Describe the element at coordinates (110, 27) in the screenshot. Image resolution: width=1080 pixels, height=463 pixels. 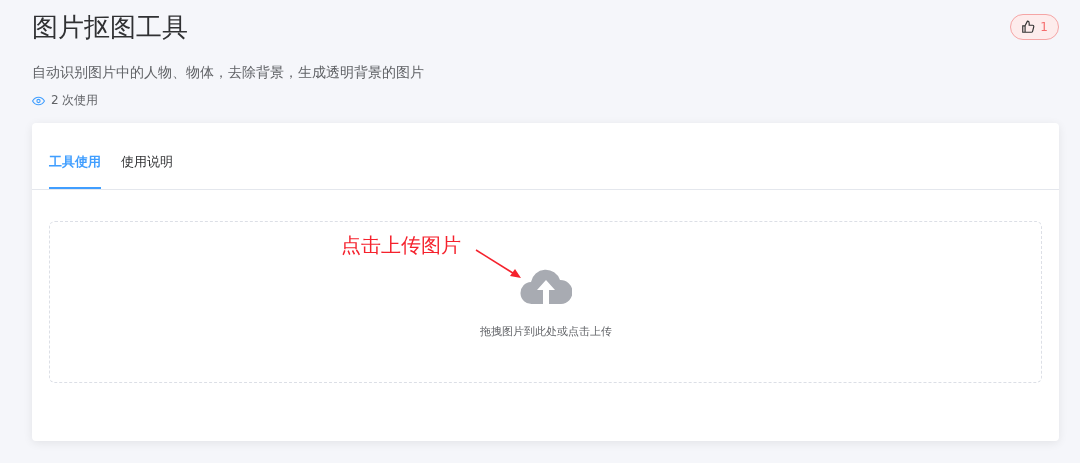
I see `page-title: 图片抠图工具` at that location.